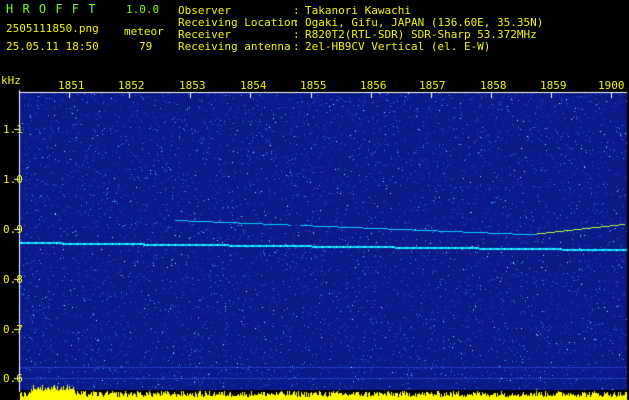  Describe the element at coordinates (131, 85) in the screenshot. I see `x-tick-label: 1852` at that location.